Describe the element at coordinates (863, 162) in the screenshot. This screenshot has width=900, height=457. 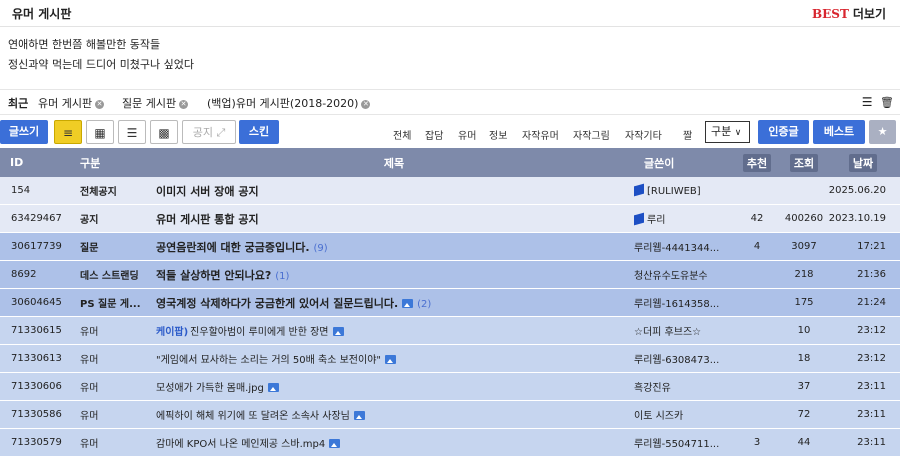
I see `col-date: 날짜` at that location.